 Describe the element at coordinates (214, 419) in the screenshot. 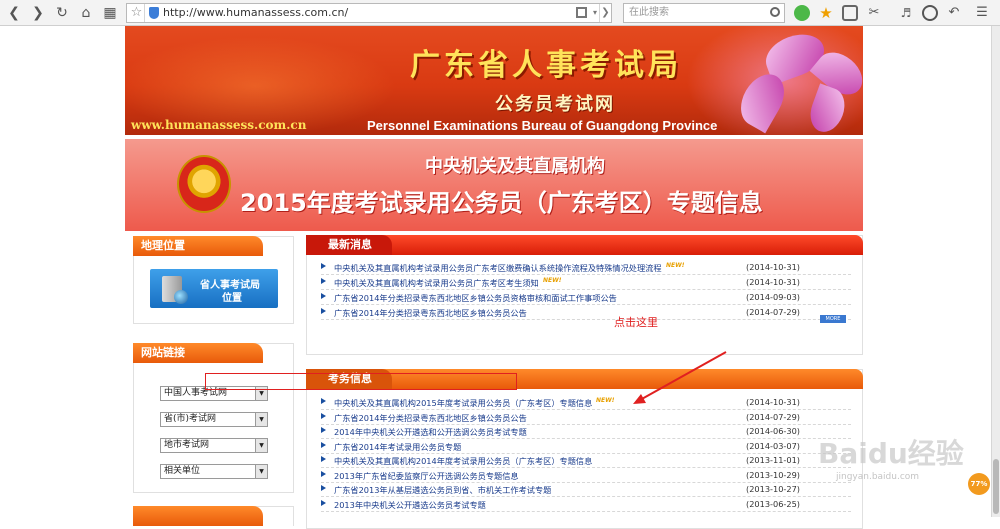

I see `link-select-2: 省(市)考试网 ▼` at that location.